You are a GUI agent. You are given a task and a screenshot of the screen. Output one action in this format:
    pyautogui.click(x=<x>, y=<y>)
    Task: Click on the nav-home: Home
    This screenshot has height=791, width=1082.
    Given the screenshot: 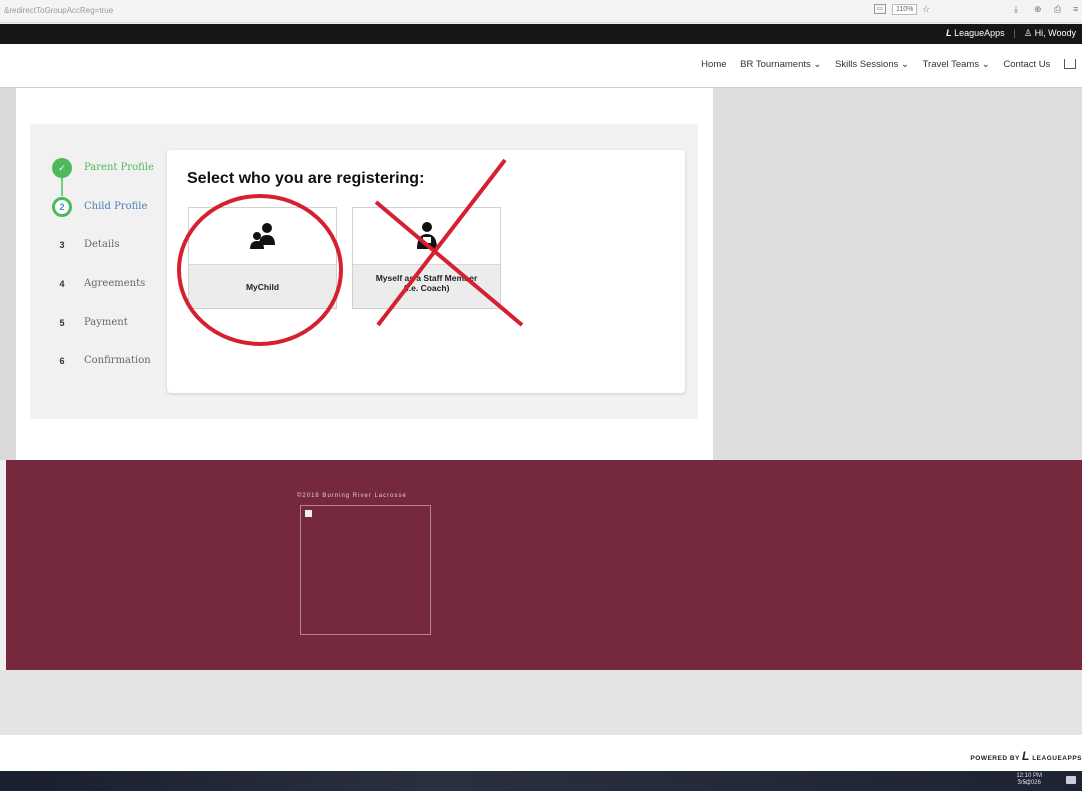 What is the action you would take?
    pyautogui.click(x=713, y=64)
    